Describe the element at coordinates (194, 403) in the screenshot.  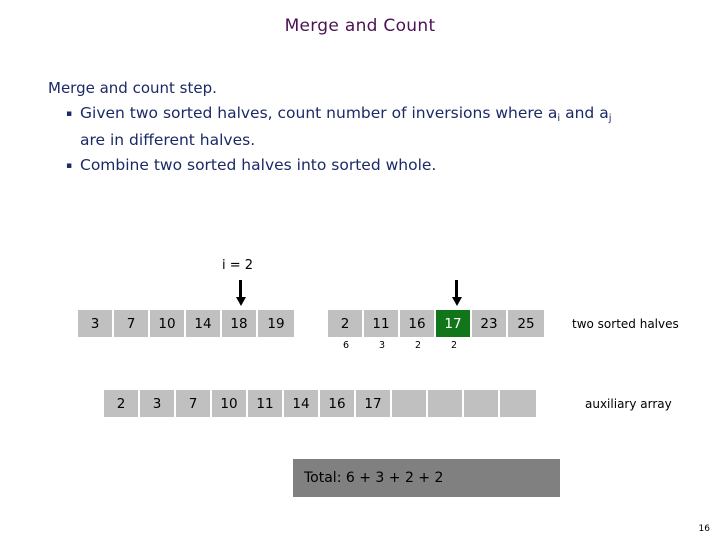
I see `aux-cell: 7` at that location.